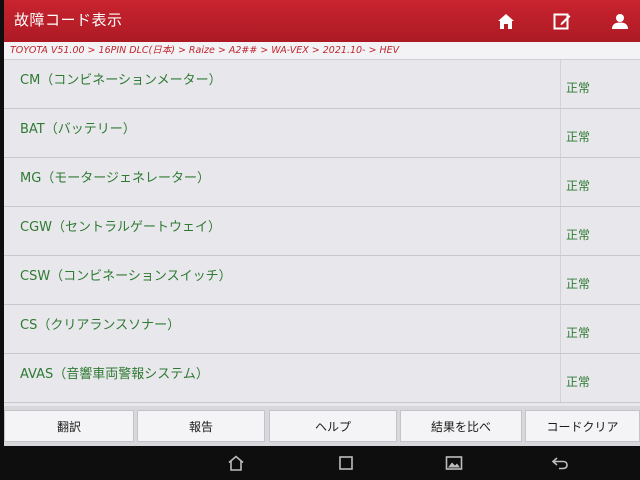 Image resolution: width=640 pixels, height=480 pixels. What do you see at coordinates (620, 21) in the screenshot?
I see `user-icon` at bounding box center [620, 21].